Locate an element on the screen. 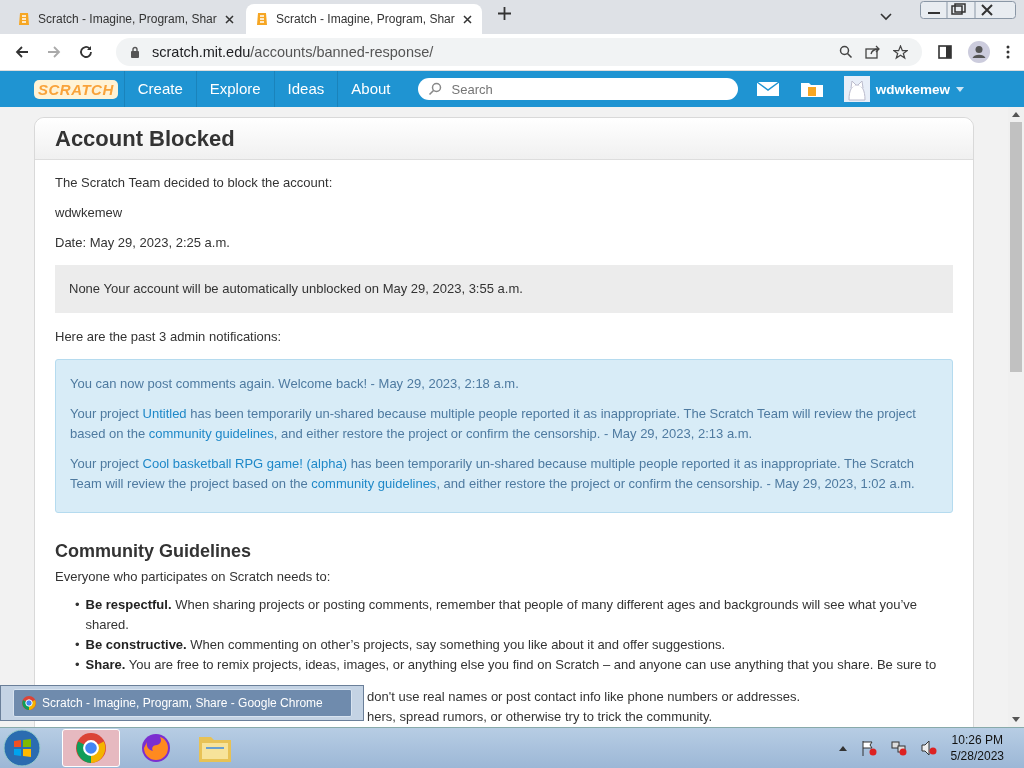  chrome-taskbar-button is located at coordinates (91, 748).